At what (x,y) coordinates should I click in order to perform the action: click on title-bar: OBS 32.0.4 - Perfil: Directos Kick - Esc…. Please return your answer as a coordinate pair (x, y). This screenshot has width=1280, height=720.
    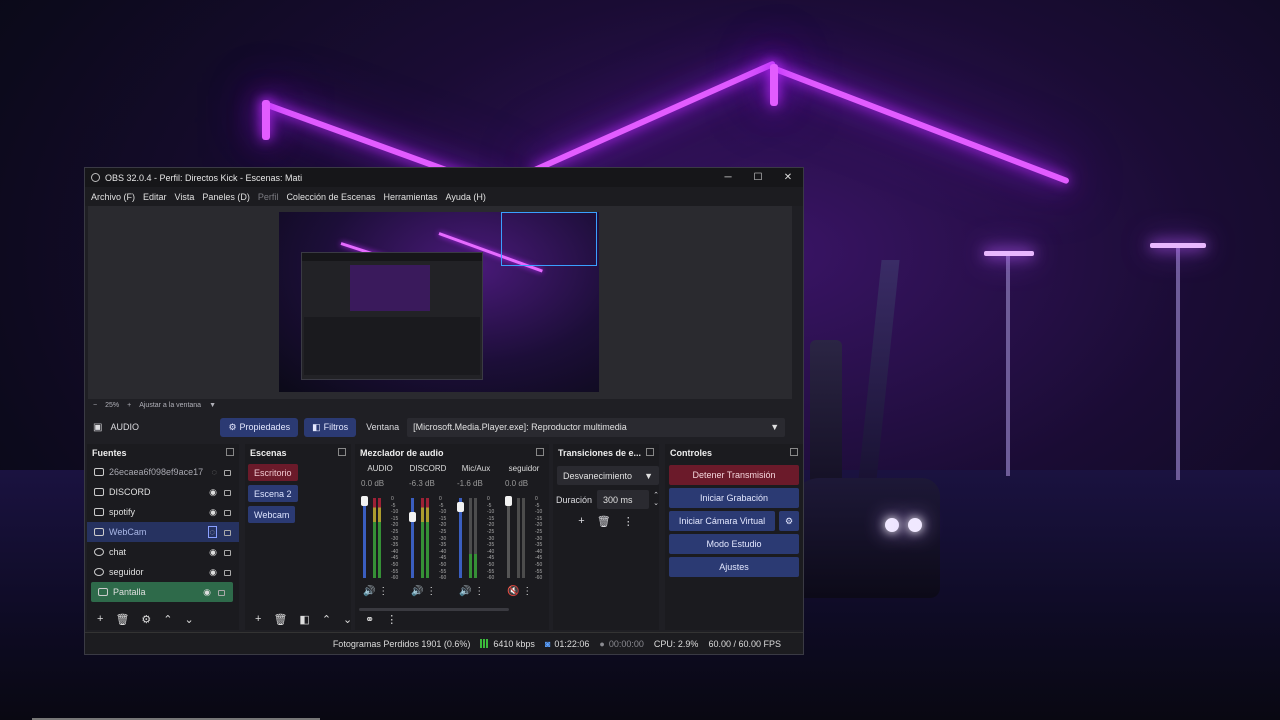
    Looking at the image, I should click on (444, 177).